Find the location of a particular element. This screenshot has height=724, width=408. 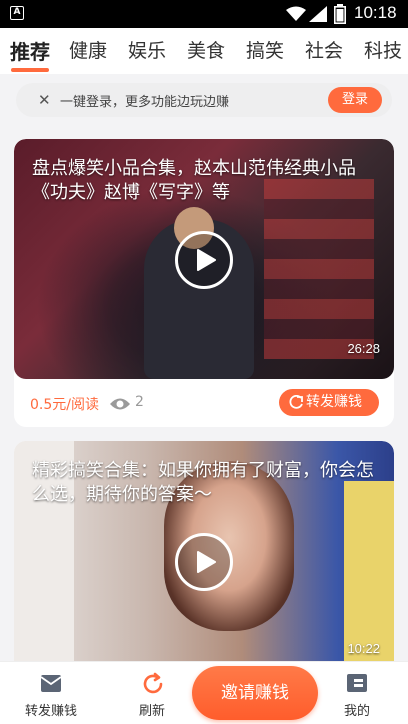

tab-entertainment: 娱乐 is located at coordinates (147, 49).